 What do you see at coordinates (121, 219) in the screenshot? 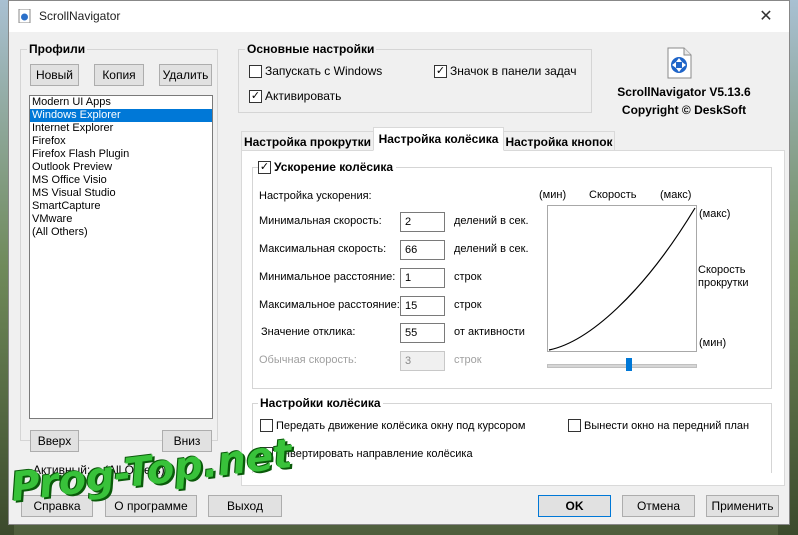
I see `profile-list-item: VMware` at bounding box center [121, 219].